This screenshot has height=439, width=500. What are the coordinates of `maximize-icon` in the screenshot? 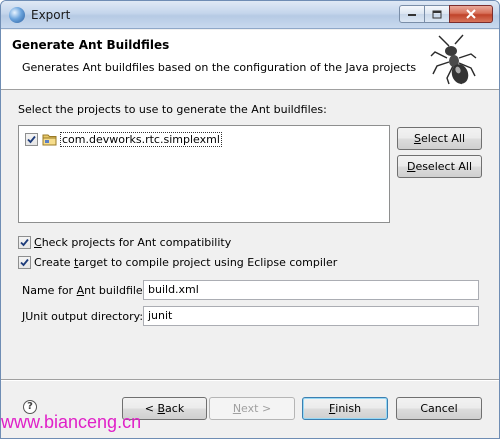 It's located at (437, 14).